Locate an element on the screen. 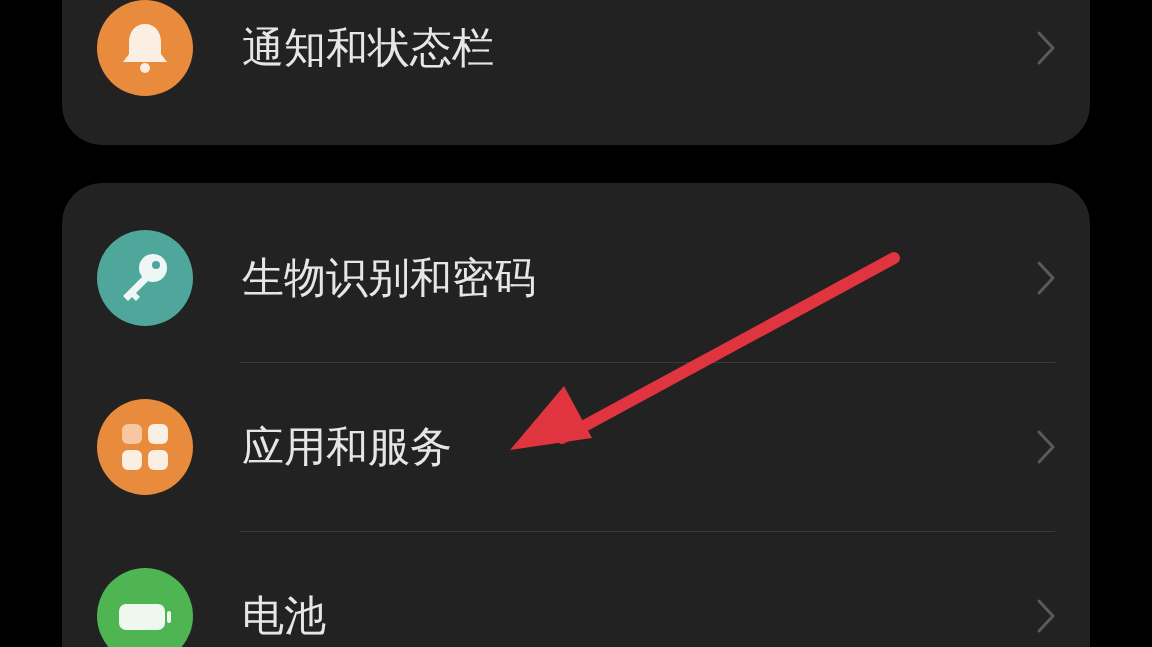 The height and width of the screenshot is (647, 1152). settings-label: 电池 is located at coordinates (284, 616).